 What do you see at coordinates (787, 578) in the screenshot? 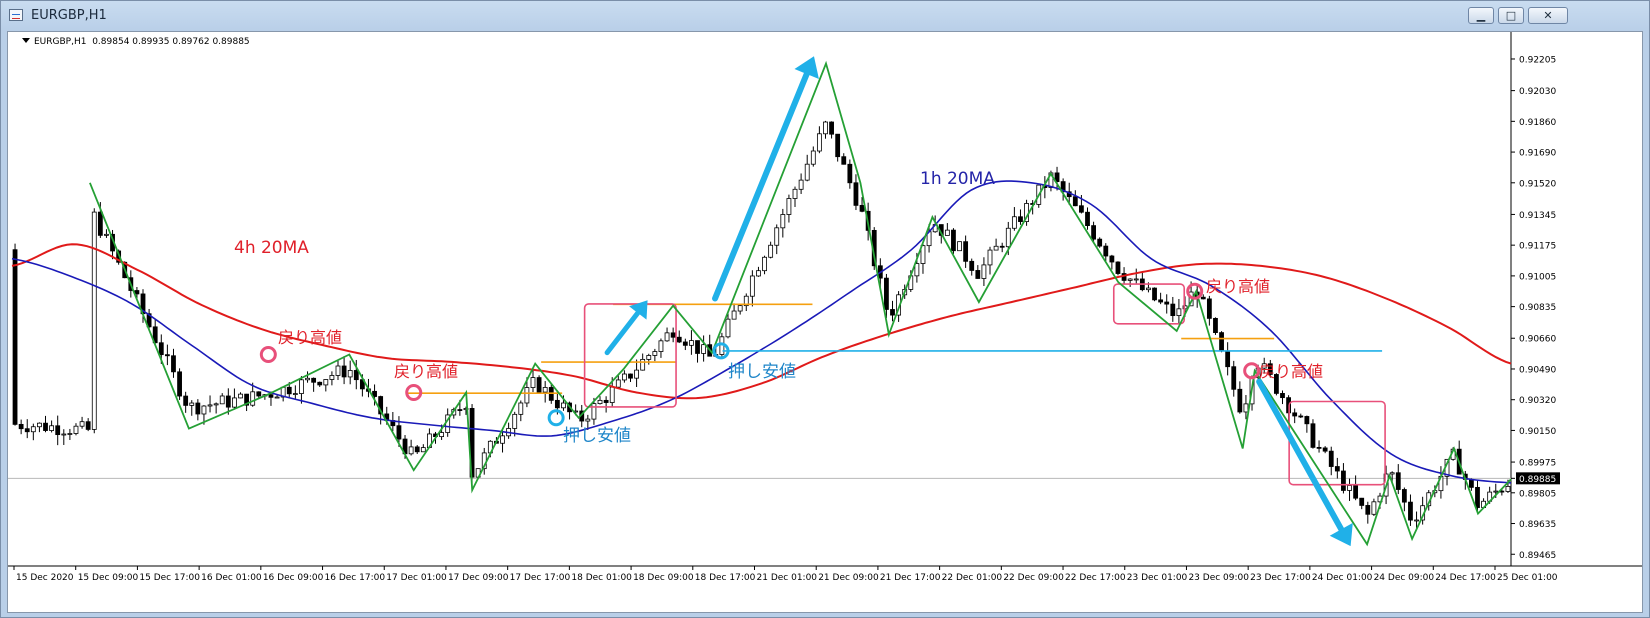
I see `x-tick-label-12: 21 Dec 01:00` at bounding box center [787, 578].